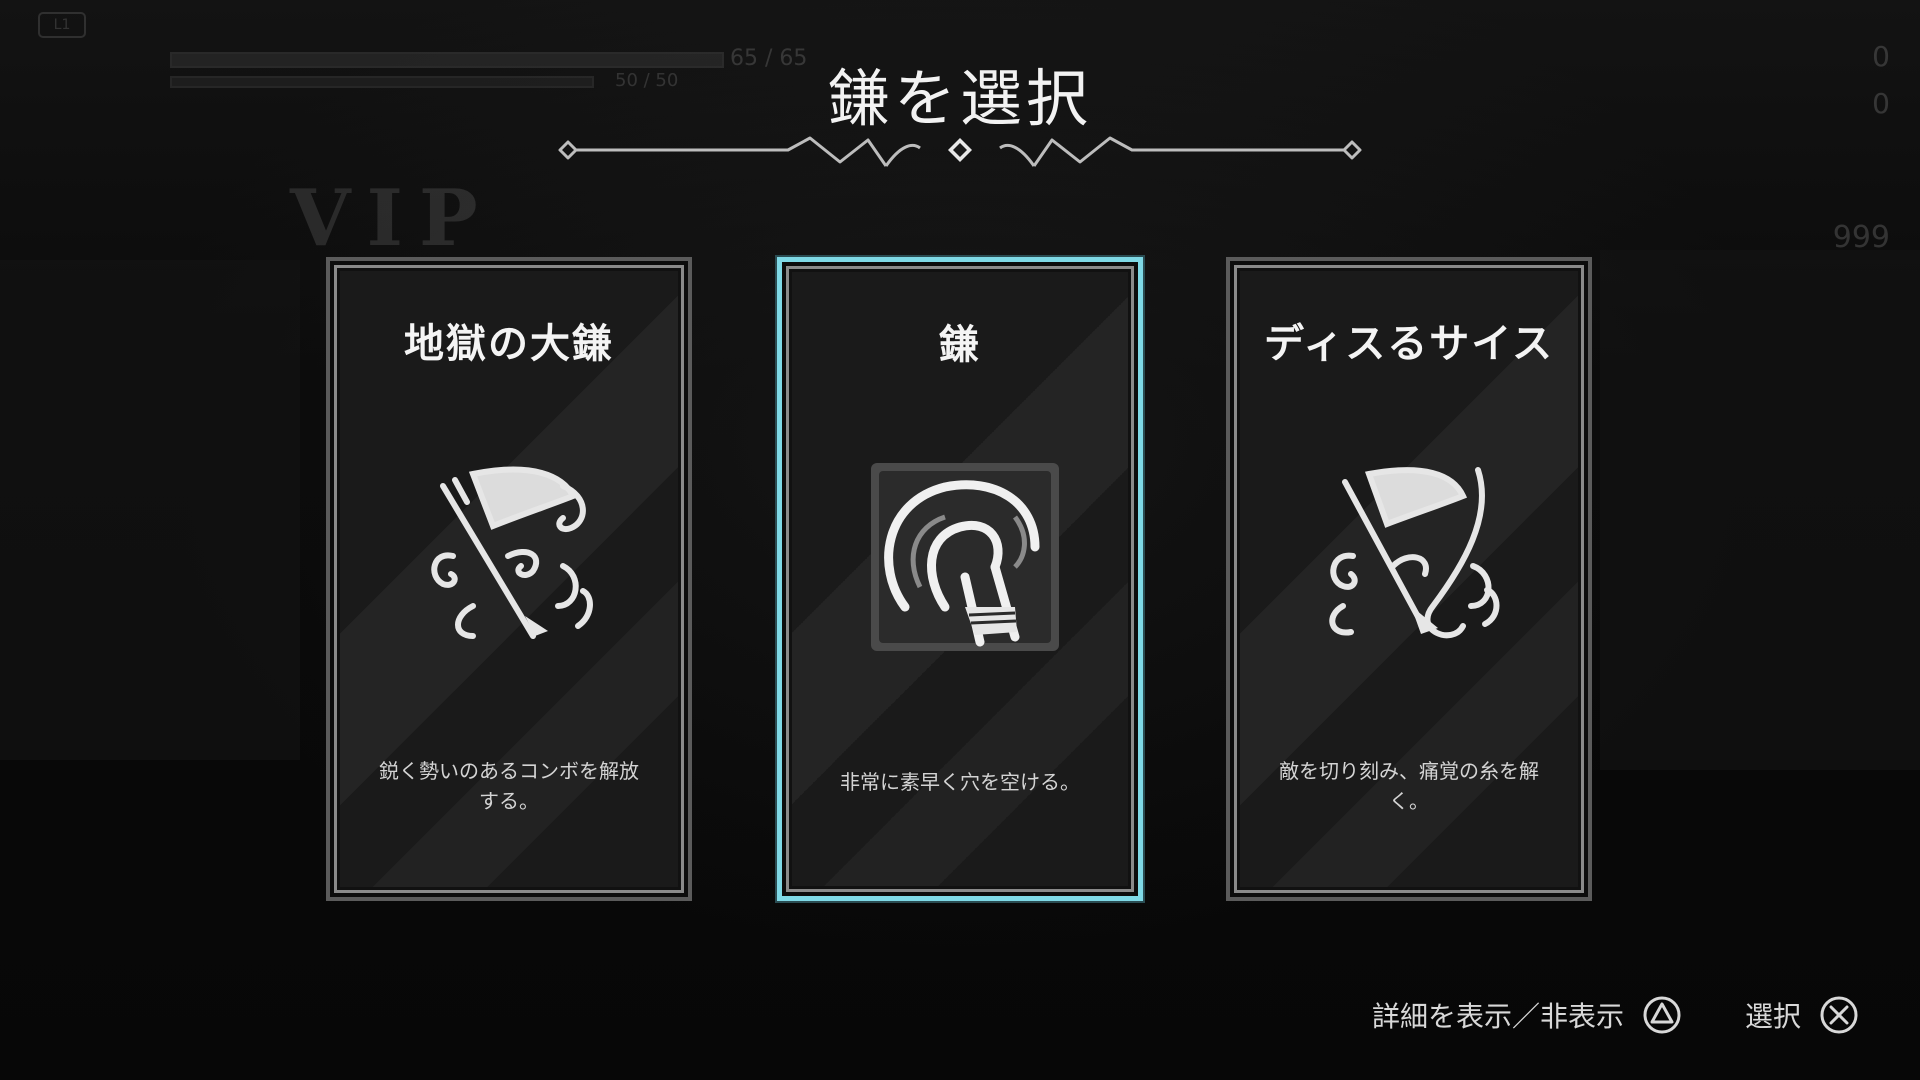  Describe the element at coordinates (1409, 344) in the screenshot. I see `card-title: ディスるサイス` at that location.